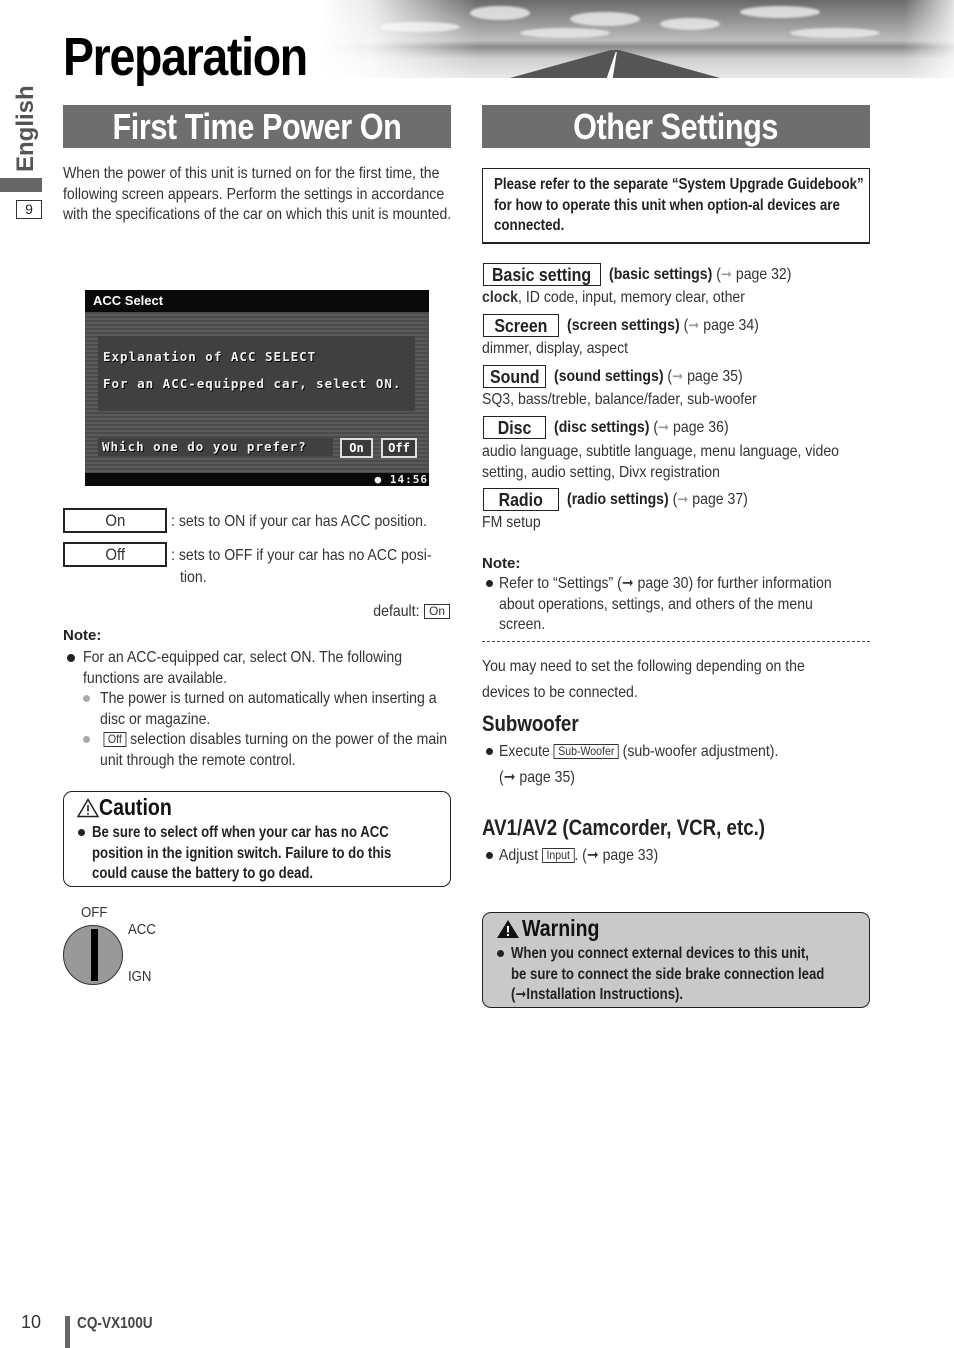 Image resolution: width=954 pixels, height=1348 pixels. I want to click on input-key: Input, so click(558, 855).